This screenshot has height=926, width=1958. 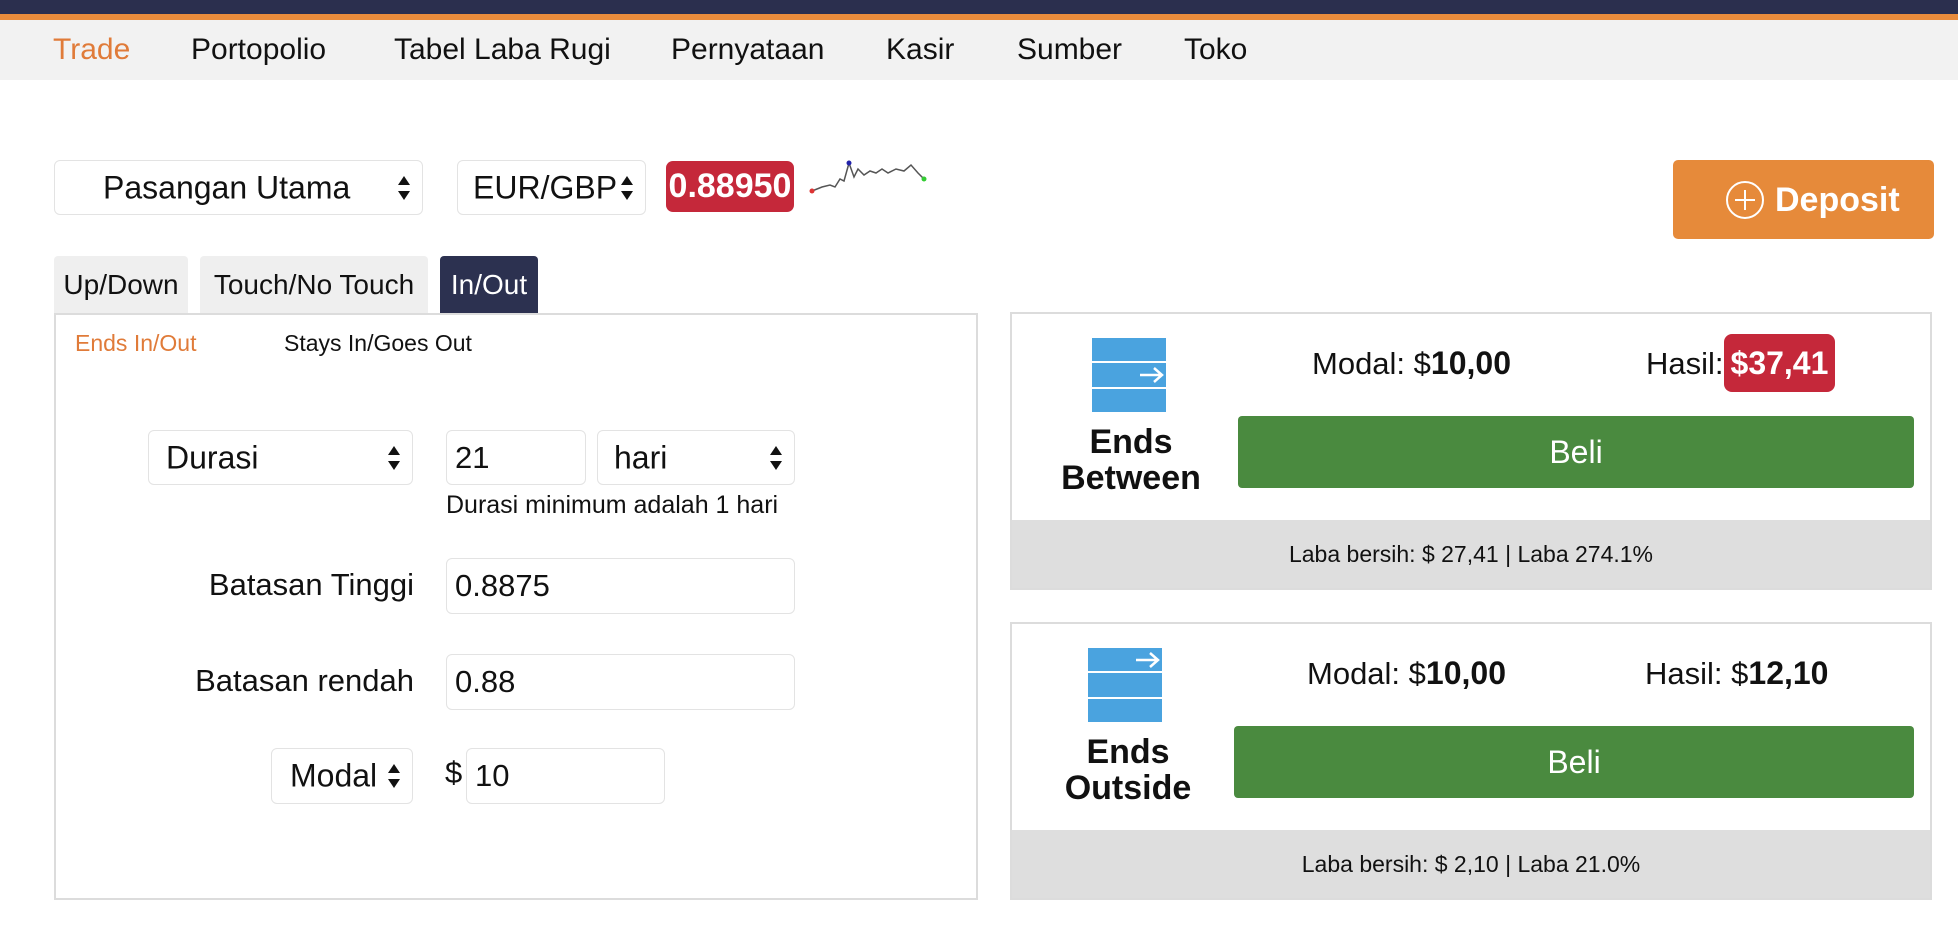 I want to click on payout-display: Hasil: $37,41, so click(x=1741, y=363).